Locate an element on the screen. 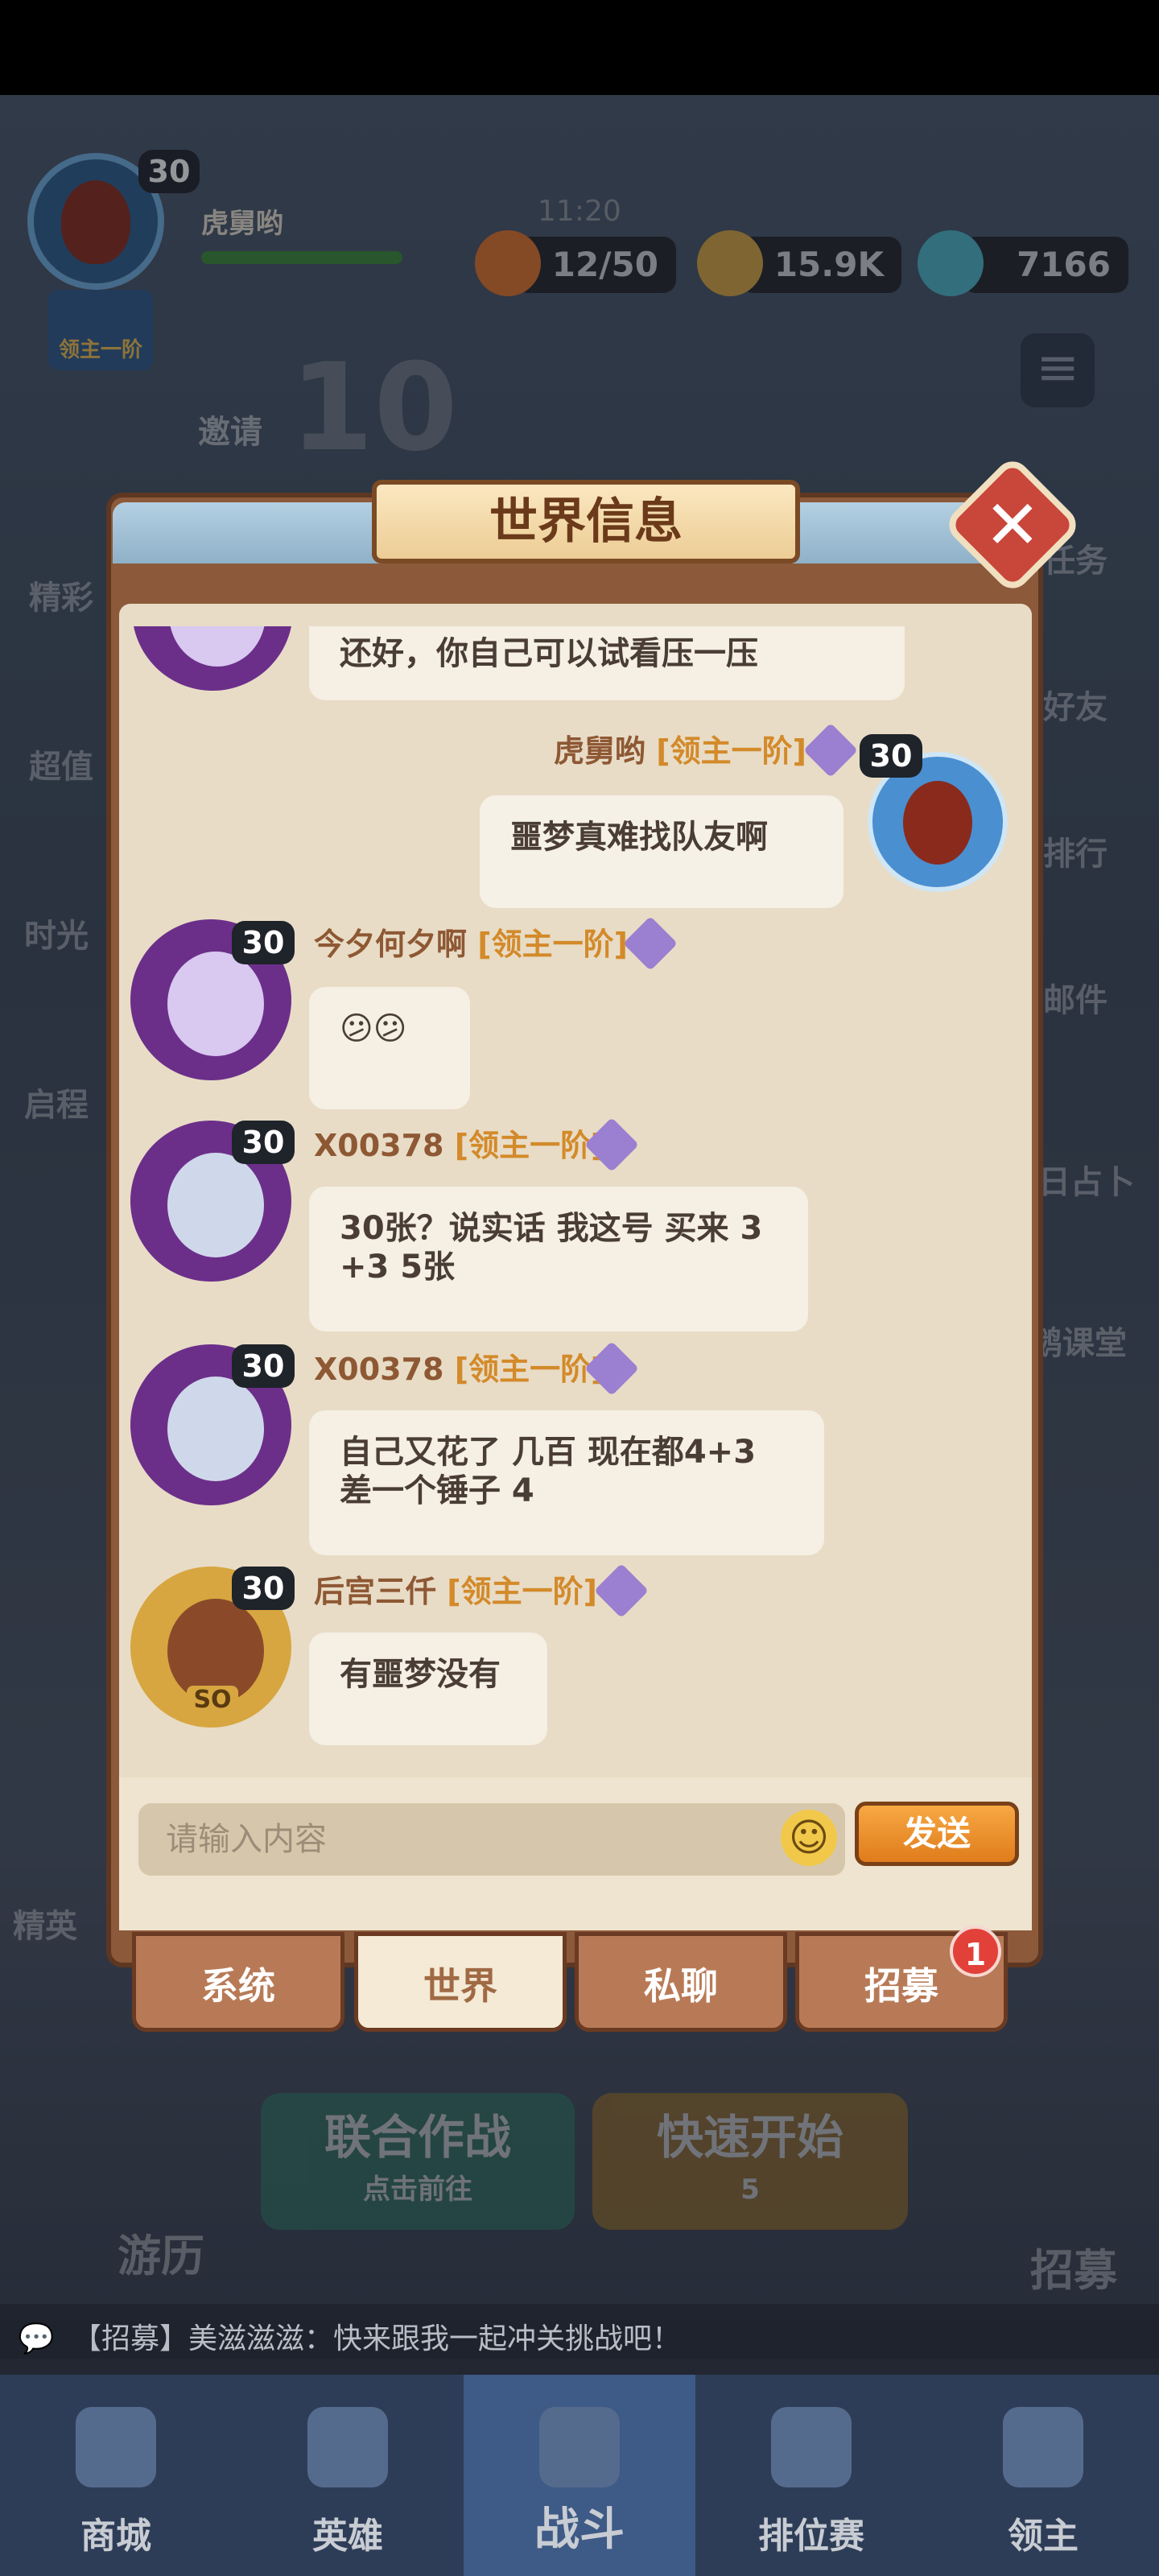 This screenshot has width=1159, height=2576. send-button: 发送 is located at coordinates (937, 1834).